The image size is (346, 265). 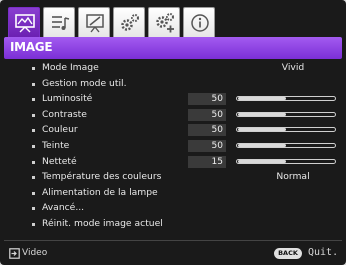 I want to click on tab-system-setup, so click(x=129, y=22).